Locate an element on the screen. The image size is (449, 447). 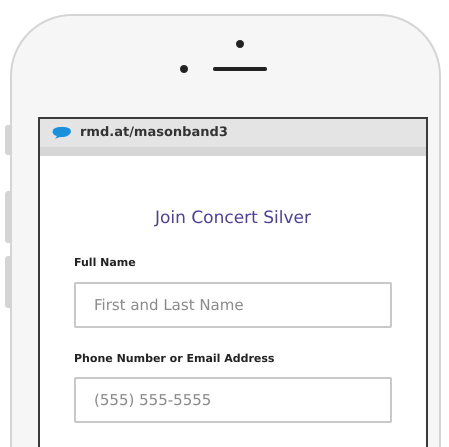
field-label: Full Name is located at coordinates (105, 263).